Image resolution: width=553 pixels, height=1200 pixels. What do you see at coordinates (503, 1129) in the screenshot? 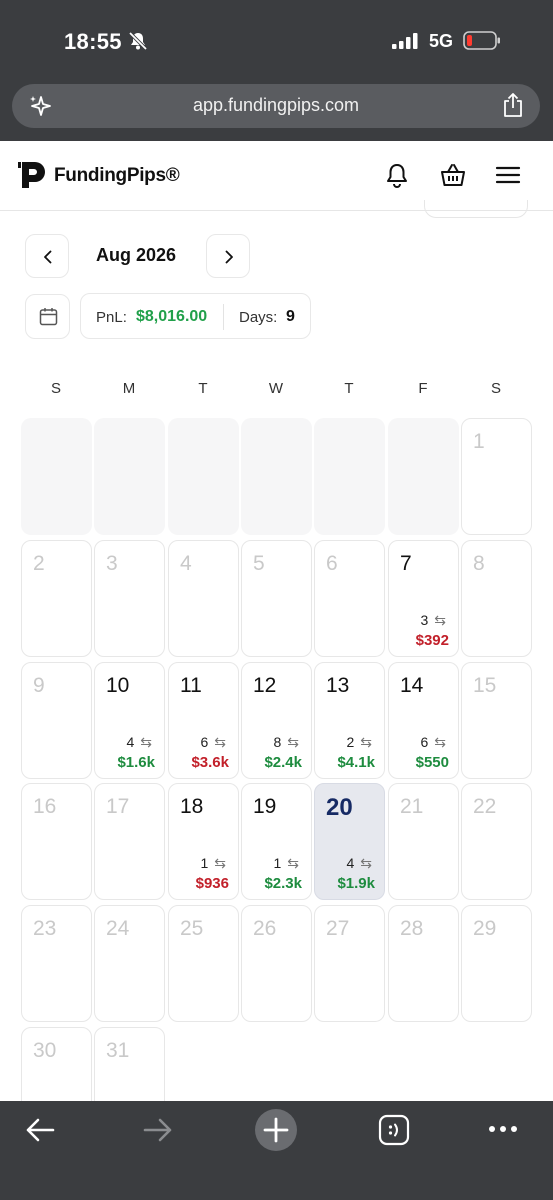
I see `more-options-icon` at bounding box center [503, 1129].